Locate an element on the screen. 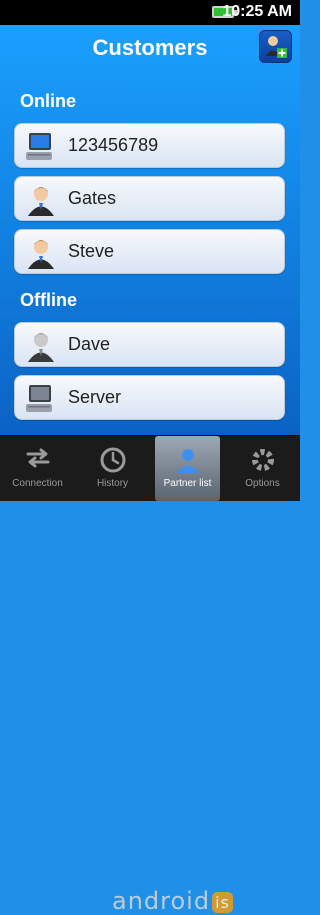 The height and width of the screenshot is (915, 320). status-time: 10:25 AM is located at coordinates (257, 11).